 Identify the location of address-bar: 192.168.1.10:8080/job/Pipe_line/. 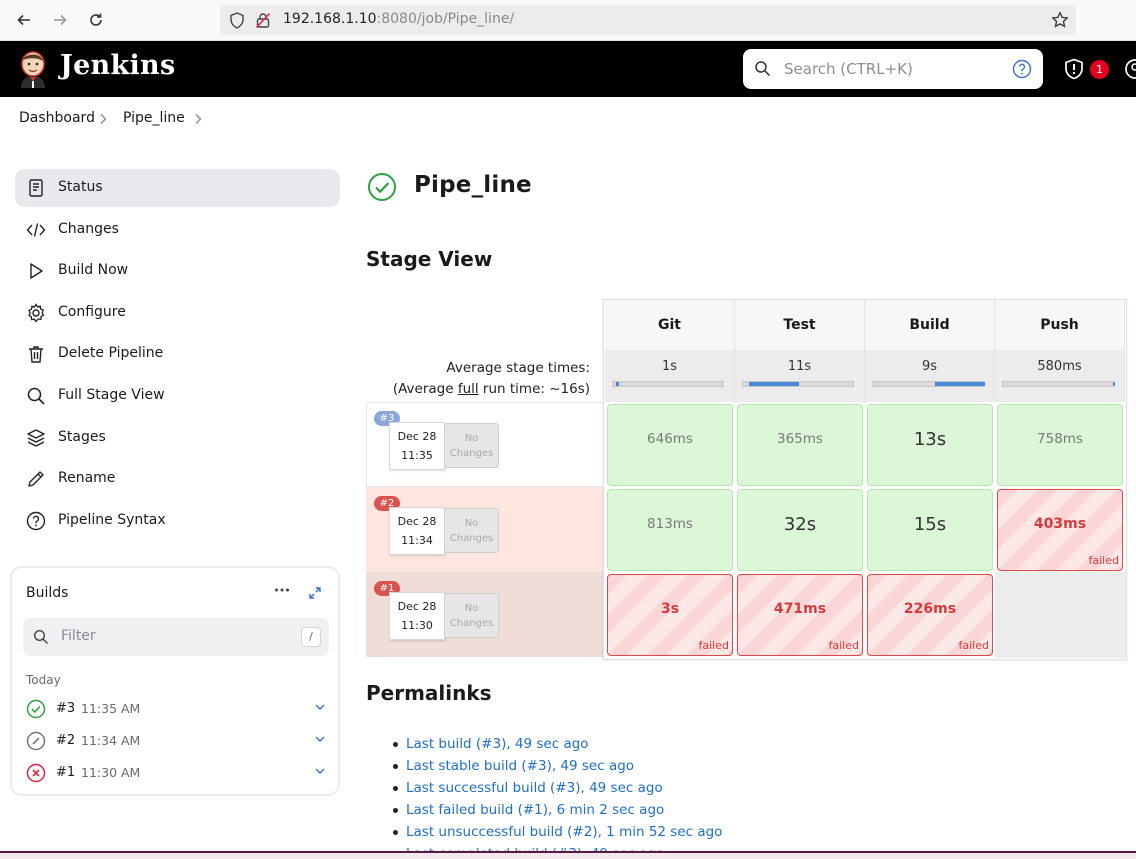
(648, 20).